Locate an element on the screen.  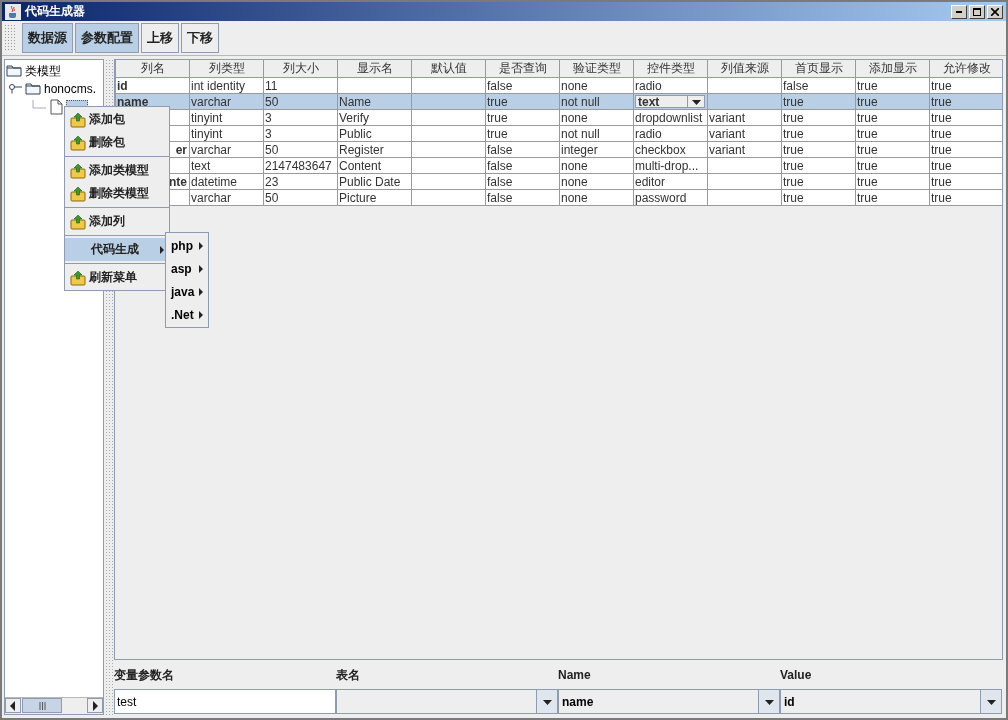
toolbar-button: 参数配置 is located at coordinates (107, 38).